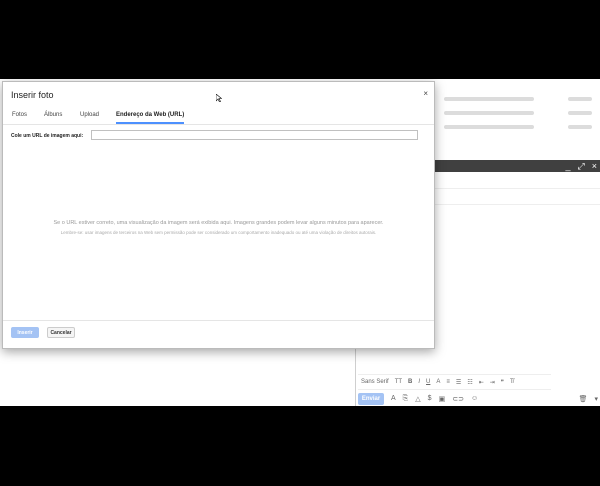  Describe the element at coordinates (254, 135) in the screenshot. I see `url-input` at that location.